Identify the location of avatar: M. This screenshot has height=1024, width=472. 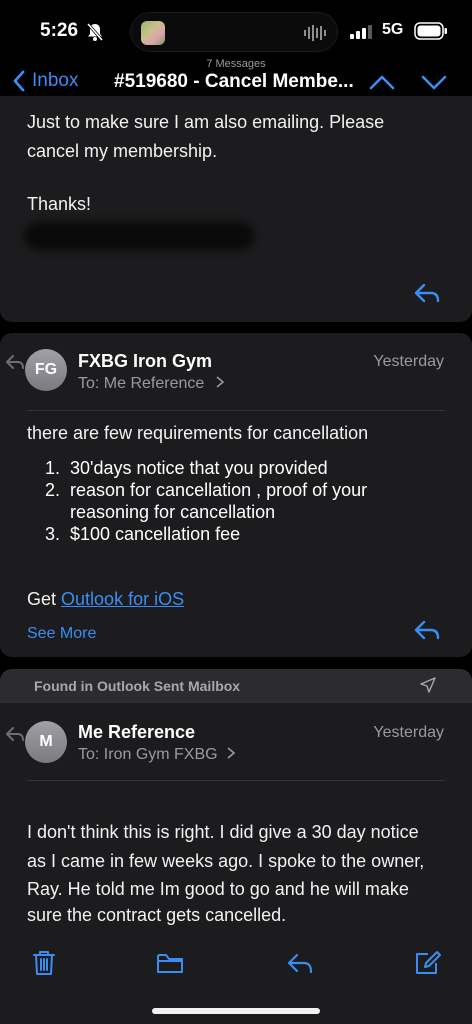
(46, 742).